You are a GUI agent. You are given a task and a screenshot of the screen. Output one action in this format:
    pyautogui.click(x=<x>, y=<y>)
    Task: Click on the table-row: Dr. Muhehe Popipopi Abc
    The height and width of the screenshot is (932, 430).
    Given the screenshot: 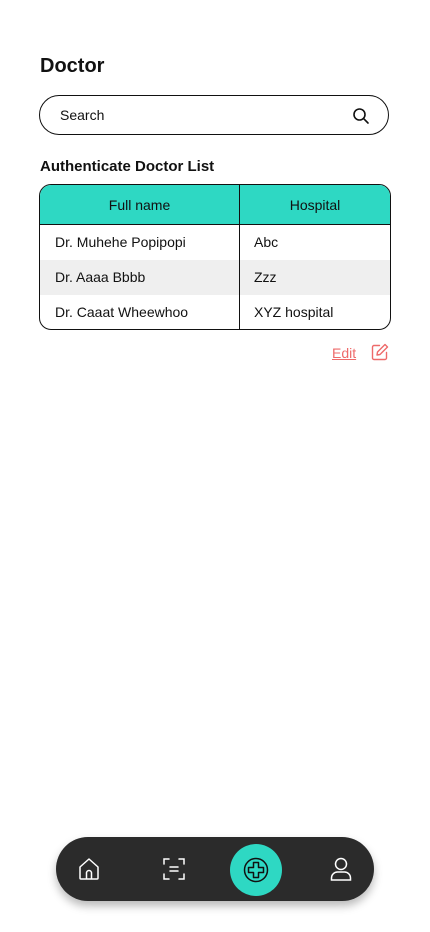 What is the action you would take?
    pyautogui.click(x=215, y=242)
    